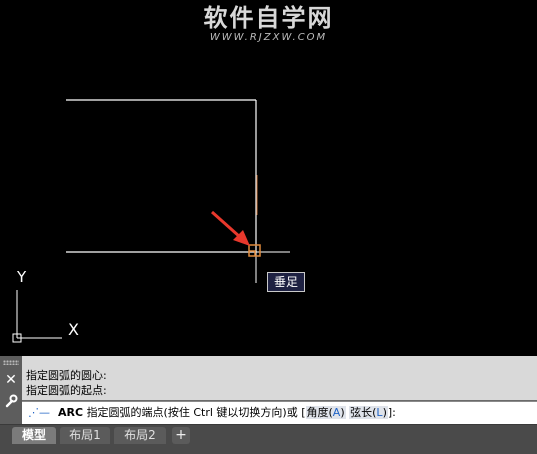  What do you see at coordinates (319, 412) in the screenshot?
I see `option-angle-label: 角度(` at bounding box center [319, 412].